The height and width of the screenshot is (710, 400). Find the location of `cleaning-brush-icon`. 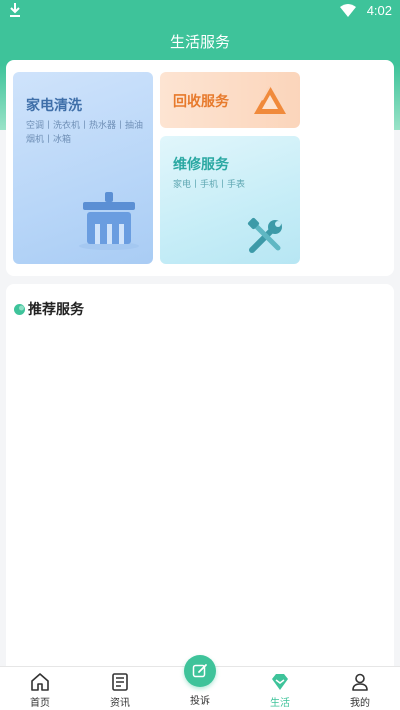

cleaning-brush-icon is located at coordinates (109, 221).